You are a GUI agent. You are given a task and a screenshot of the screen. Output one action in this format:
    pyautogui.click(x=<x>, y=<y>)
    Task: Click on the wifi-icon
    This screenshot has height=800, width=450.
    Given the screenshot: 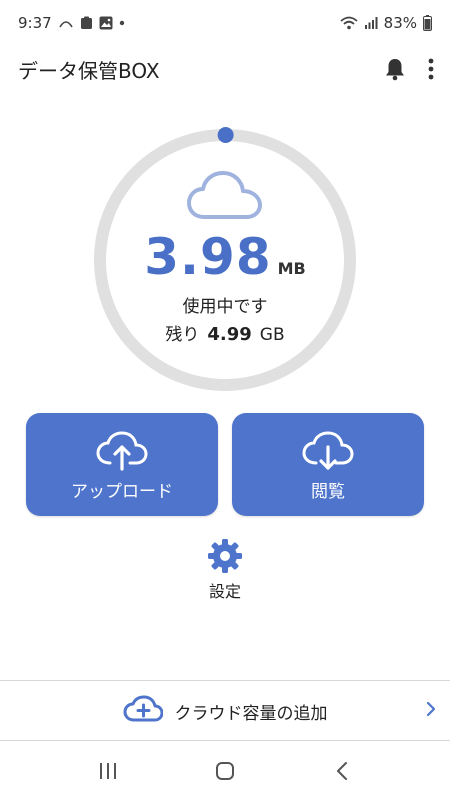 What is the action you would take?
    pyautogui.click(x=349, y=23)
    